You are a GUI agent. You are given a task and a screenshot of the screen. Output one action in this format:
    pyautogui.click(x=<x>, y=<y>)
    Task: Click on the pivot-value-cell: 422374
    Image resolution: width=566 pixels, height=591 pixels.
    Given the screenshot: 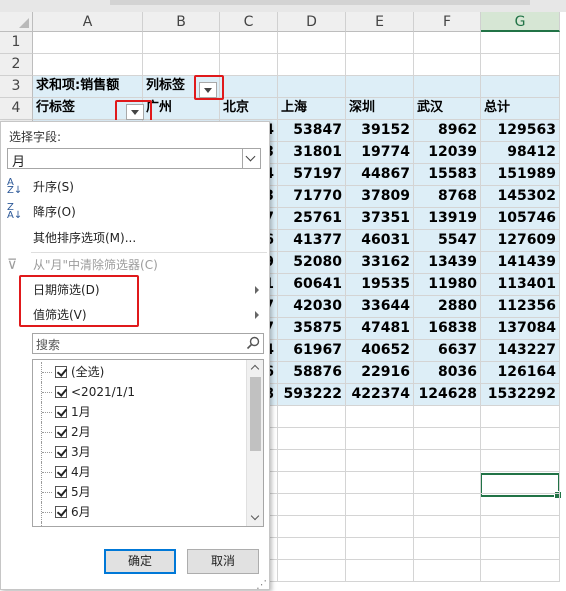 What is the action you would take?
    pyautogui.click(x=380, y=395)
    